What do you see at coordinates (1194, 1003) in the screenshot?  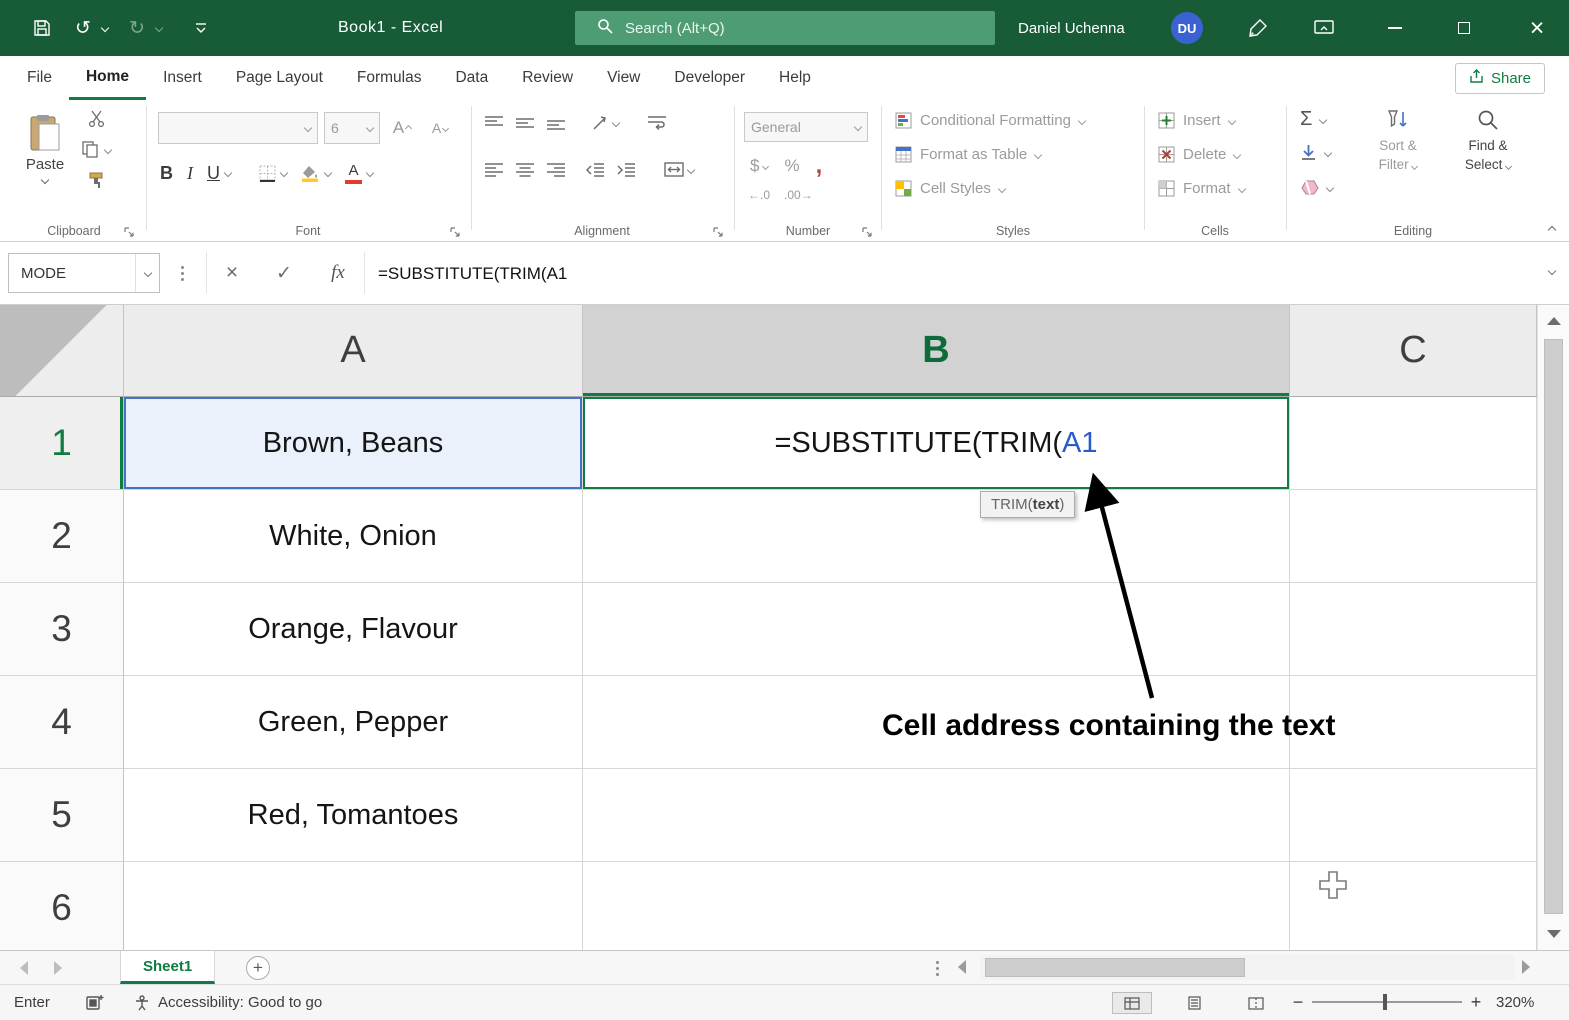 I see `page-layout-view-icon` at bounding box center [1194, 1003].